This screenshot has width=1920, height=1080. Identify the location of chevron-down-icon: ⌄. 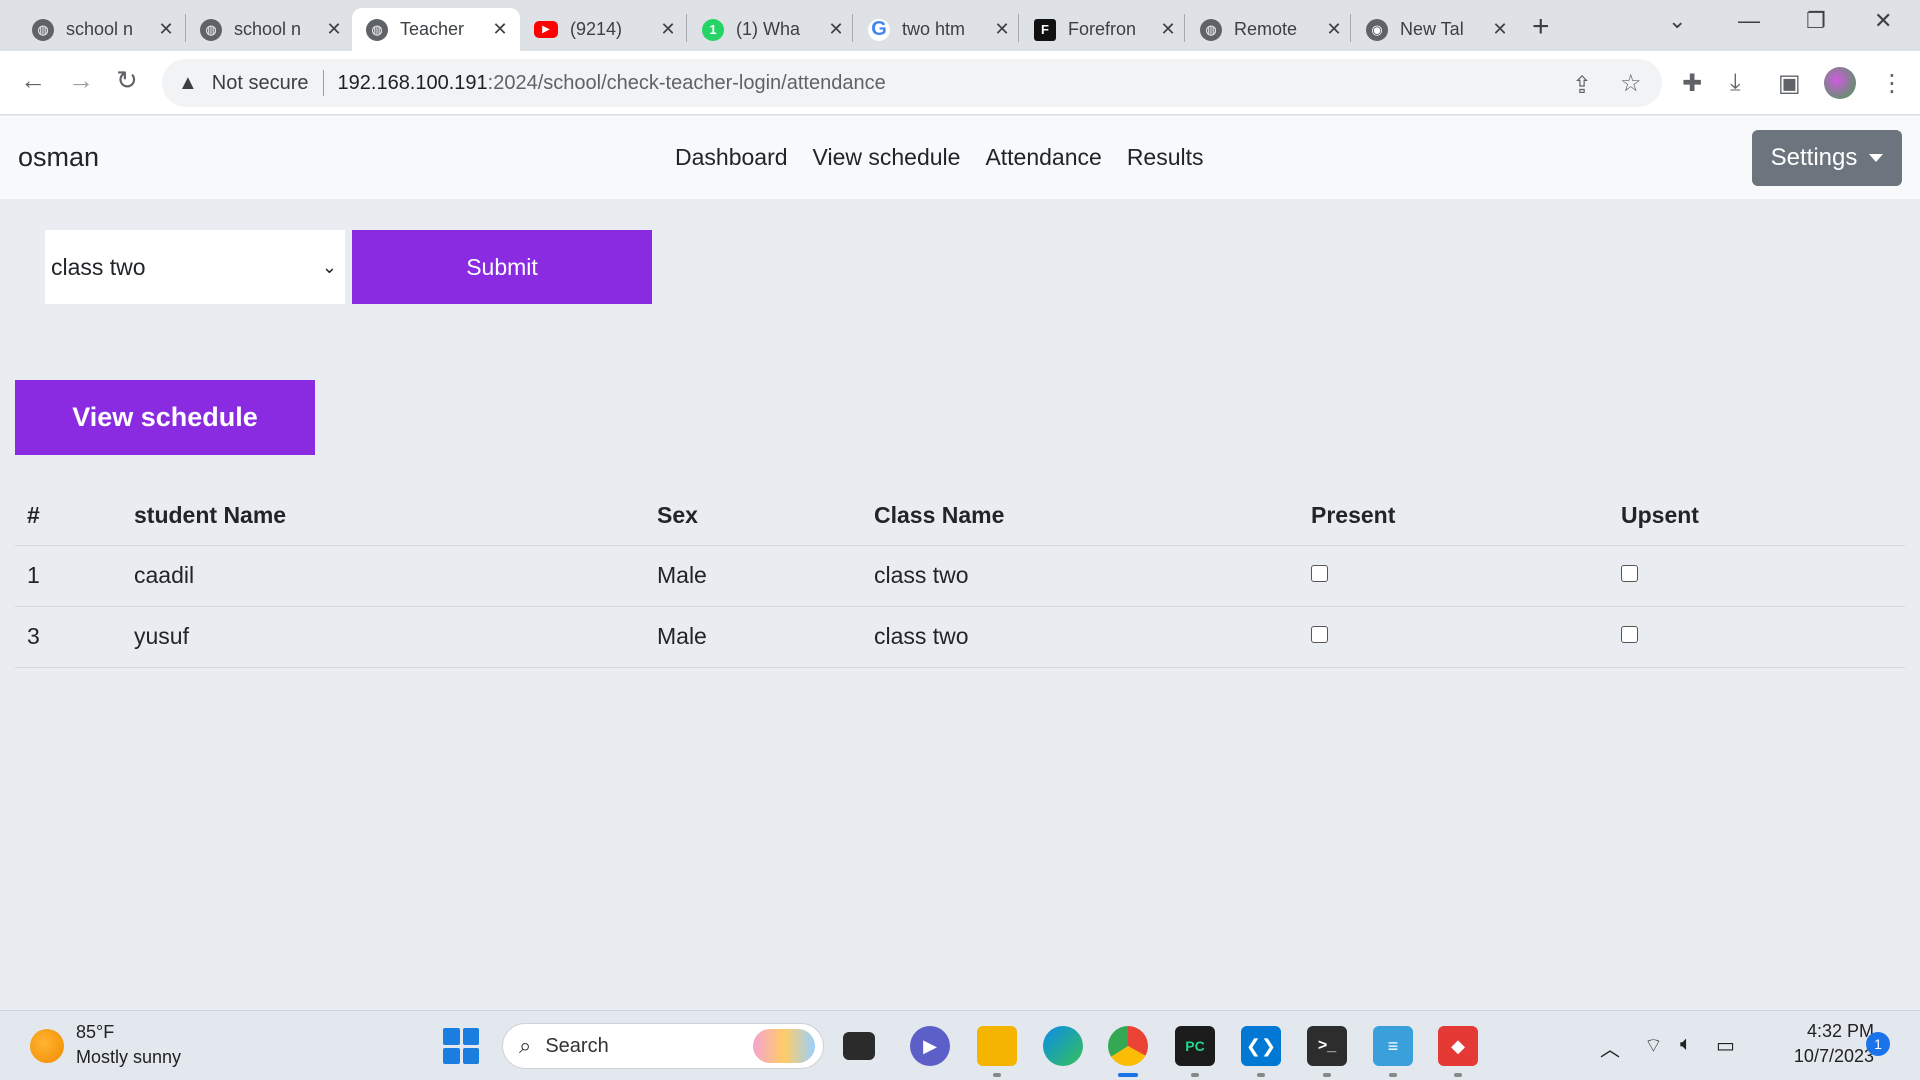
(329, 266).